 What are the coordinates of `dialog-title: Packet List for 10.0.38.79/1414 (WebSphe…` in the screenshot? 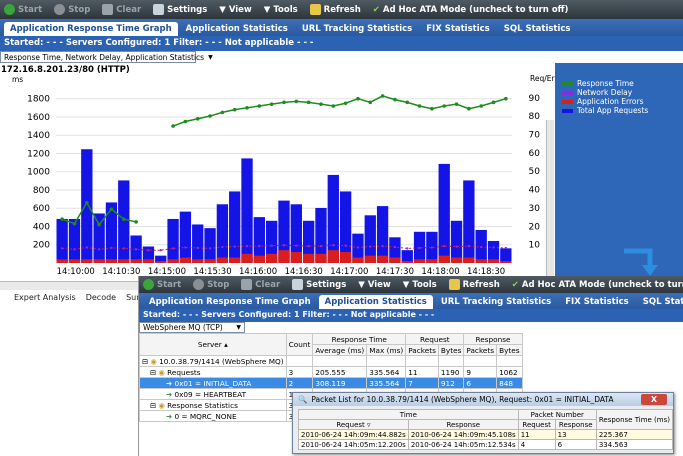 It's located at (462, 399).